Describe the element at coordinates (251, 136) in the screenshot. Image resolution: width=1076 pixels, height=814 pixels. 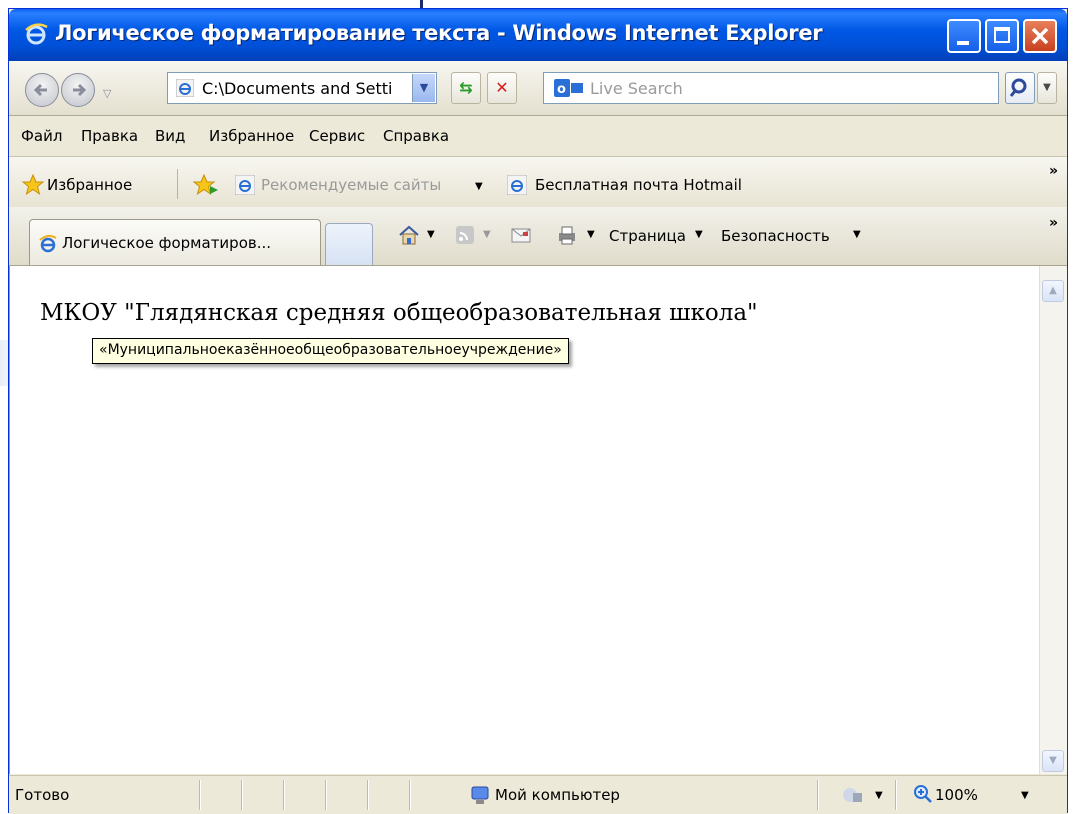
I see `menu-favorites: Избранное` at that location.